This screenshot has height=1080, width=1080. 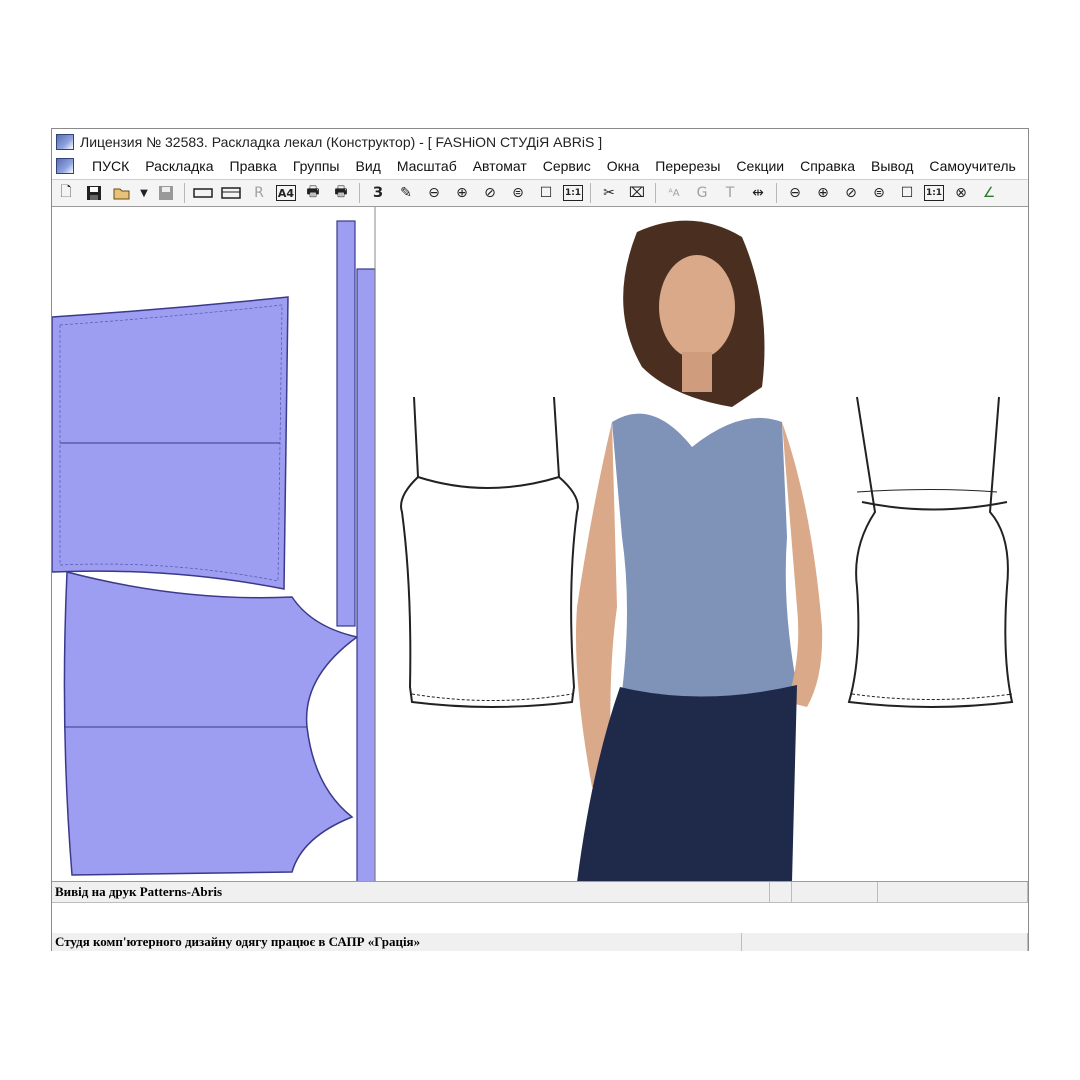 I want to click on layout-icon, so click(x=203, y=193).